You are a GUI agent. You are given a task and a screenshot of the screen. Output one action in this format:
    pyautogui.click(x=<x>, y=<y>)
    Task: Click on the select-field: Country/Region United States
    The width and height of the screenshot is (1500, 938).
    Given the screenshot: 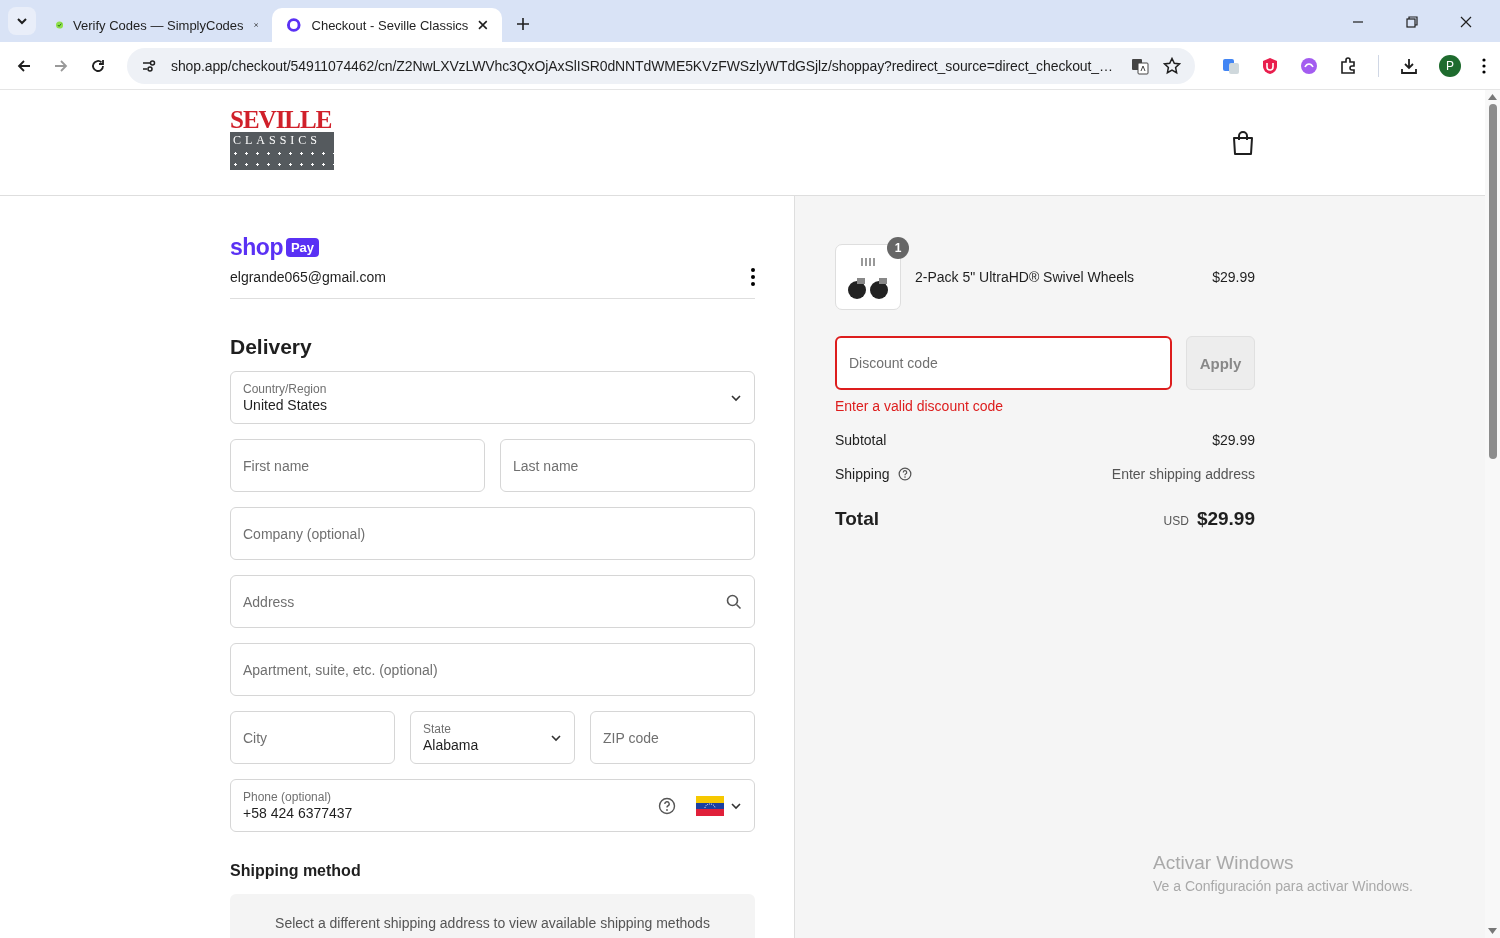 What is the action you would take?
    pyautogui.click(x=492, y=397)
    